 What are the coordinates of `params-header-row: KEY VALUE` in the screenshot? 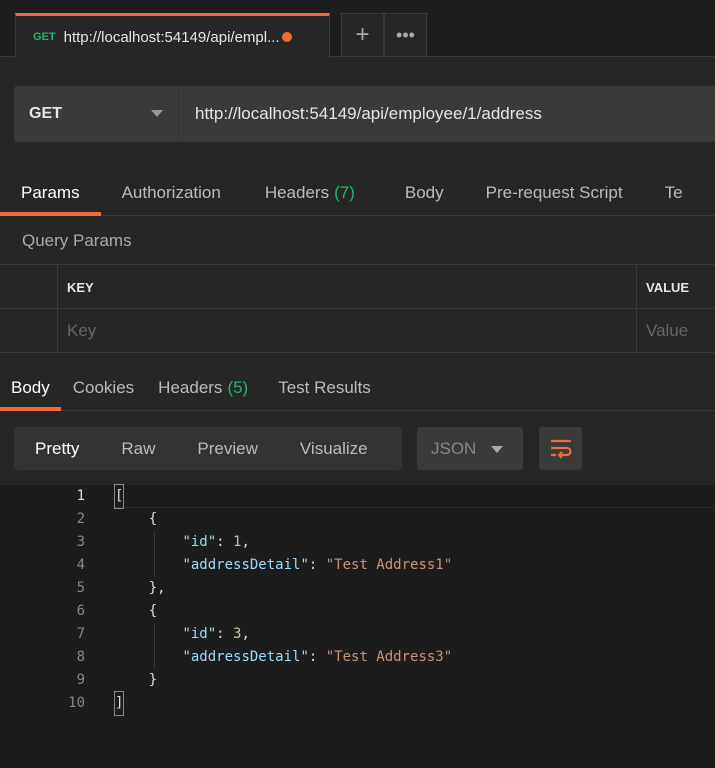 It's located at (357, 286).